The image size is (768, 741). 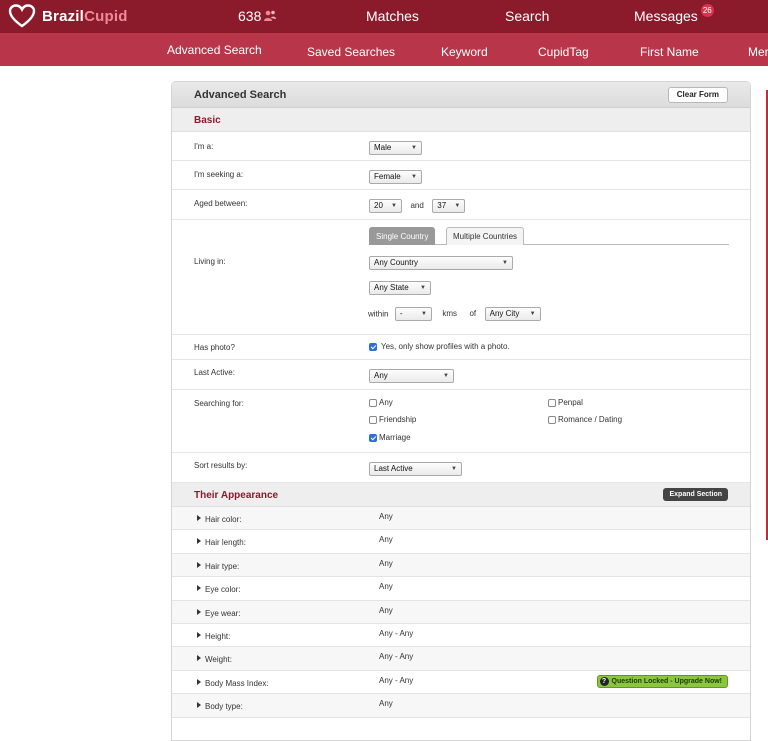 What do you see at coordinates (461, 565) in the screenshot?
I see `appearance-row-hair-type: Hair type: Any` at bounding box center [461, 565].